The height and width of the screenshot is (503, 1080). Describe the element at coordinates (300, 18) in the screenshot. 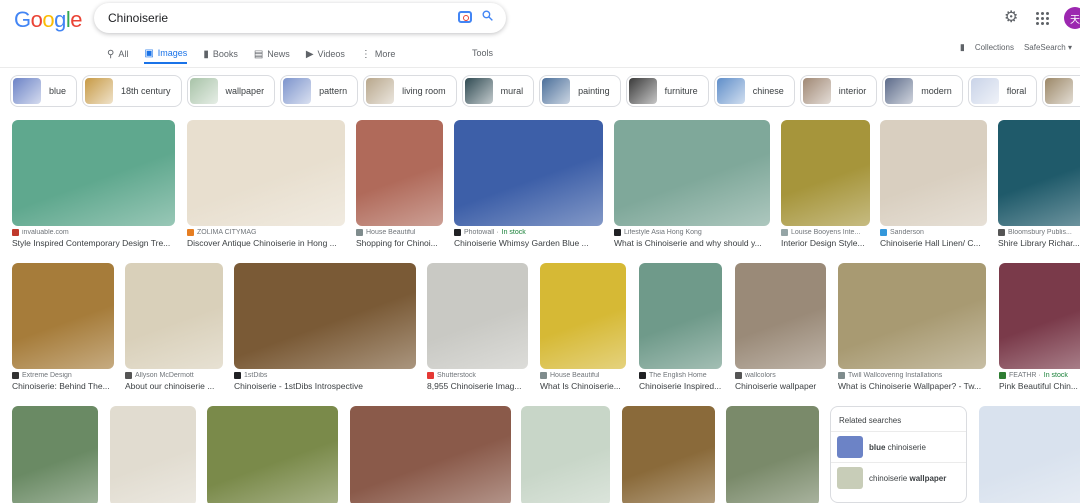

I see `search-box: Chinoiserie` at that location.